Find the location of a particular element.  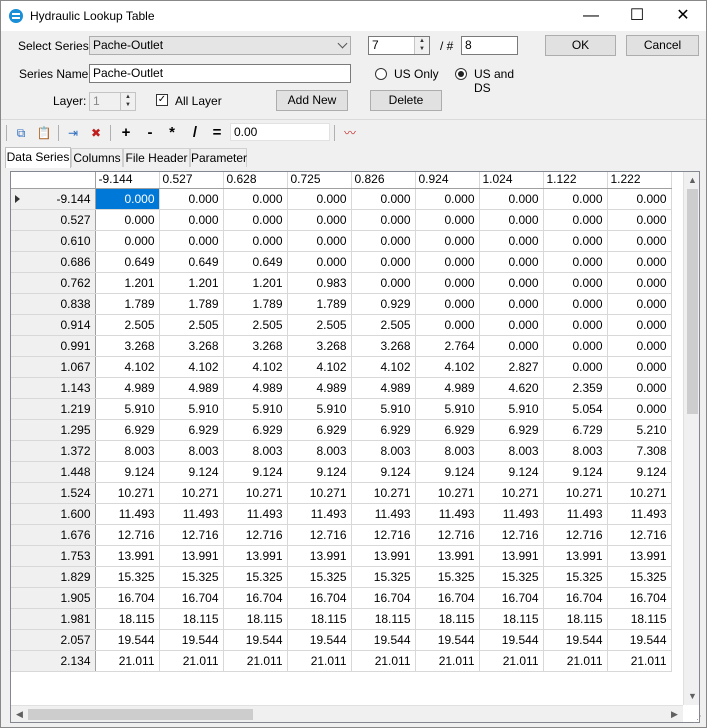

column-header: 1.222 is located at coordinates (639, 180).